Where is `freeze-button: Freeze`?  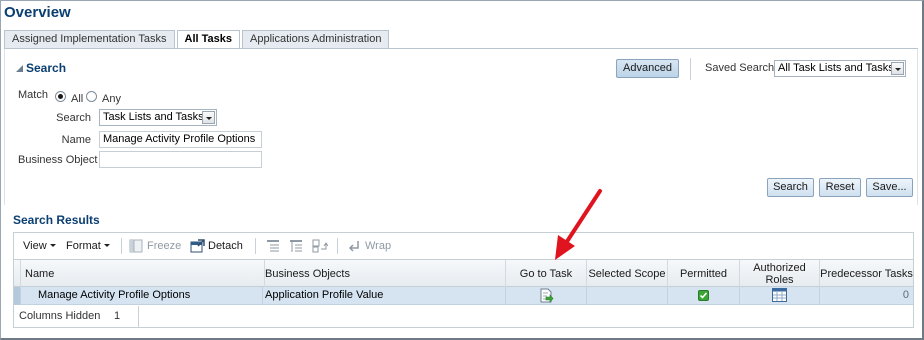
freeze-button: Freeze is located at coordinates (155, 246).